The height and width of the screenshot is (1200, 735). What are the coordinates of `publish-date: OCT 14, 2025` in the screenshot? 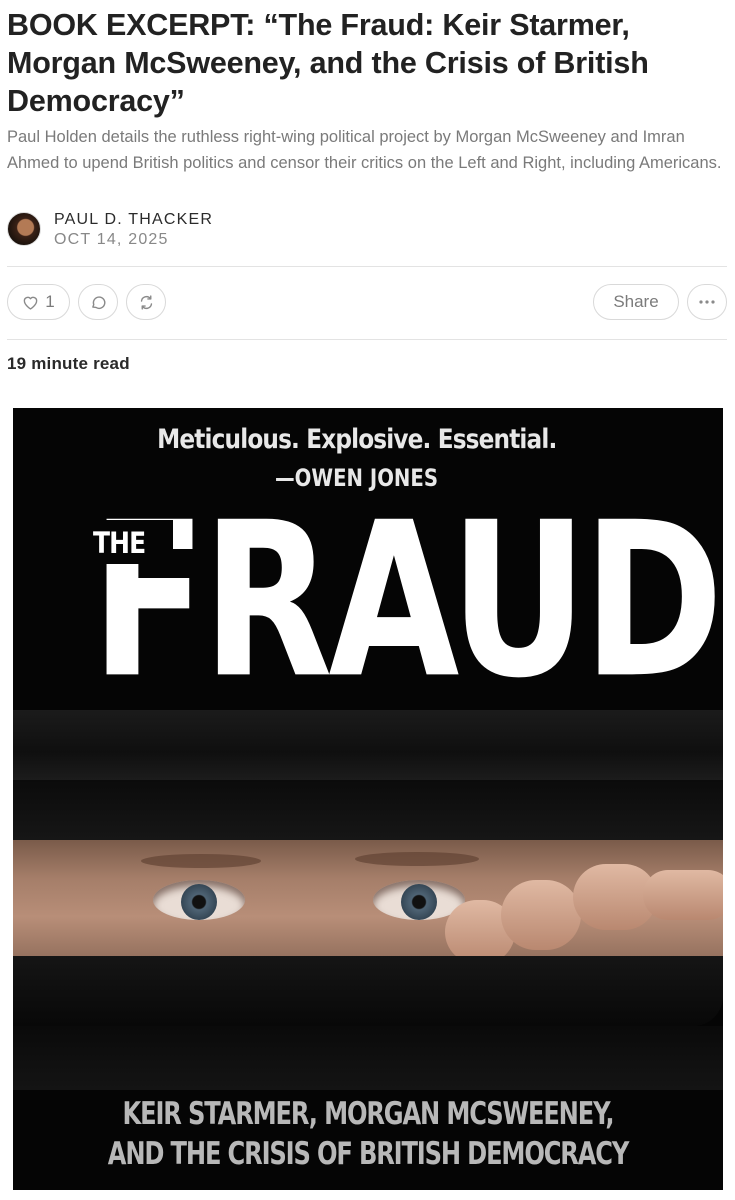 It's located at (111, 239).